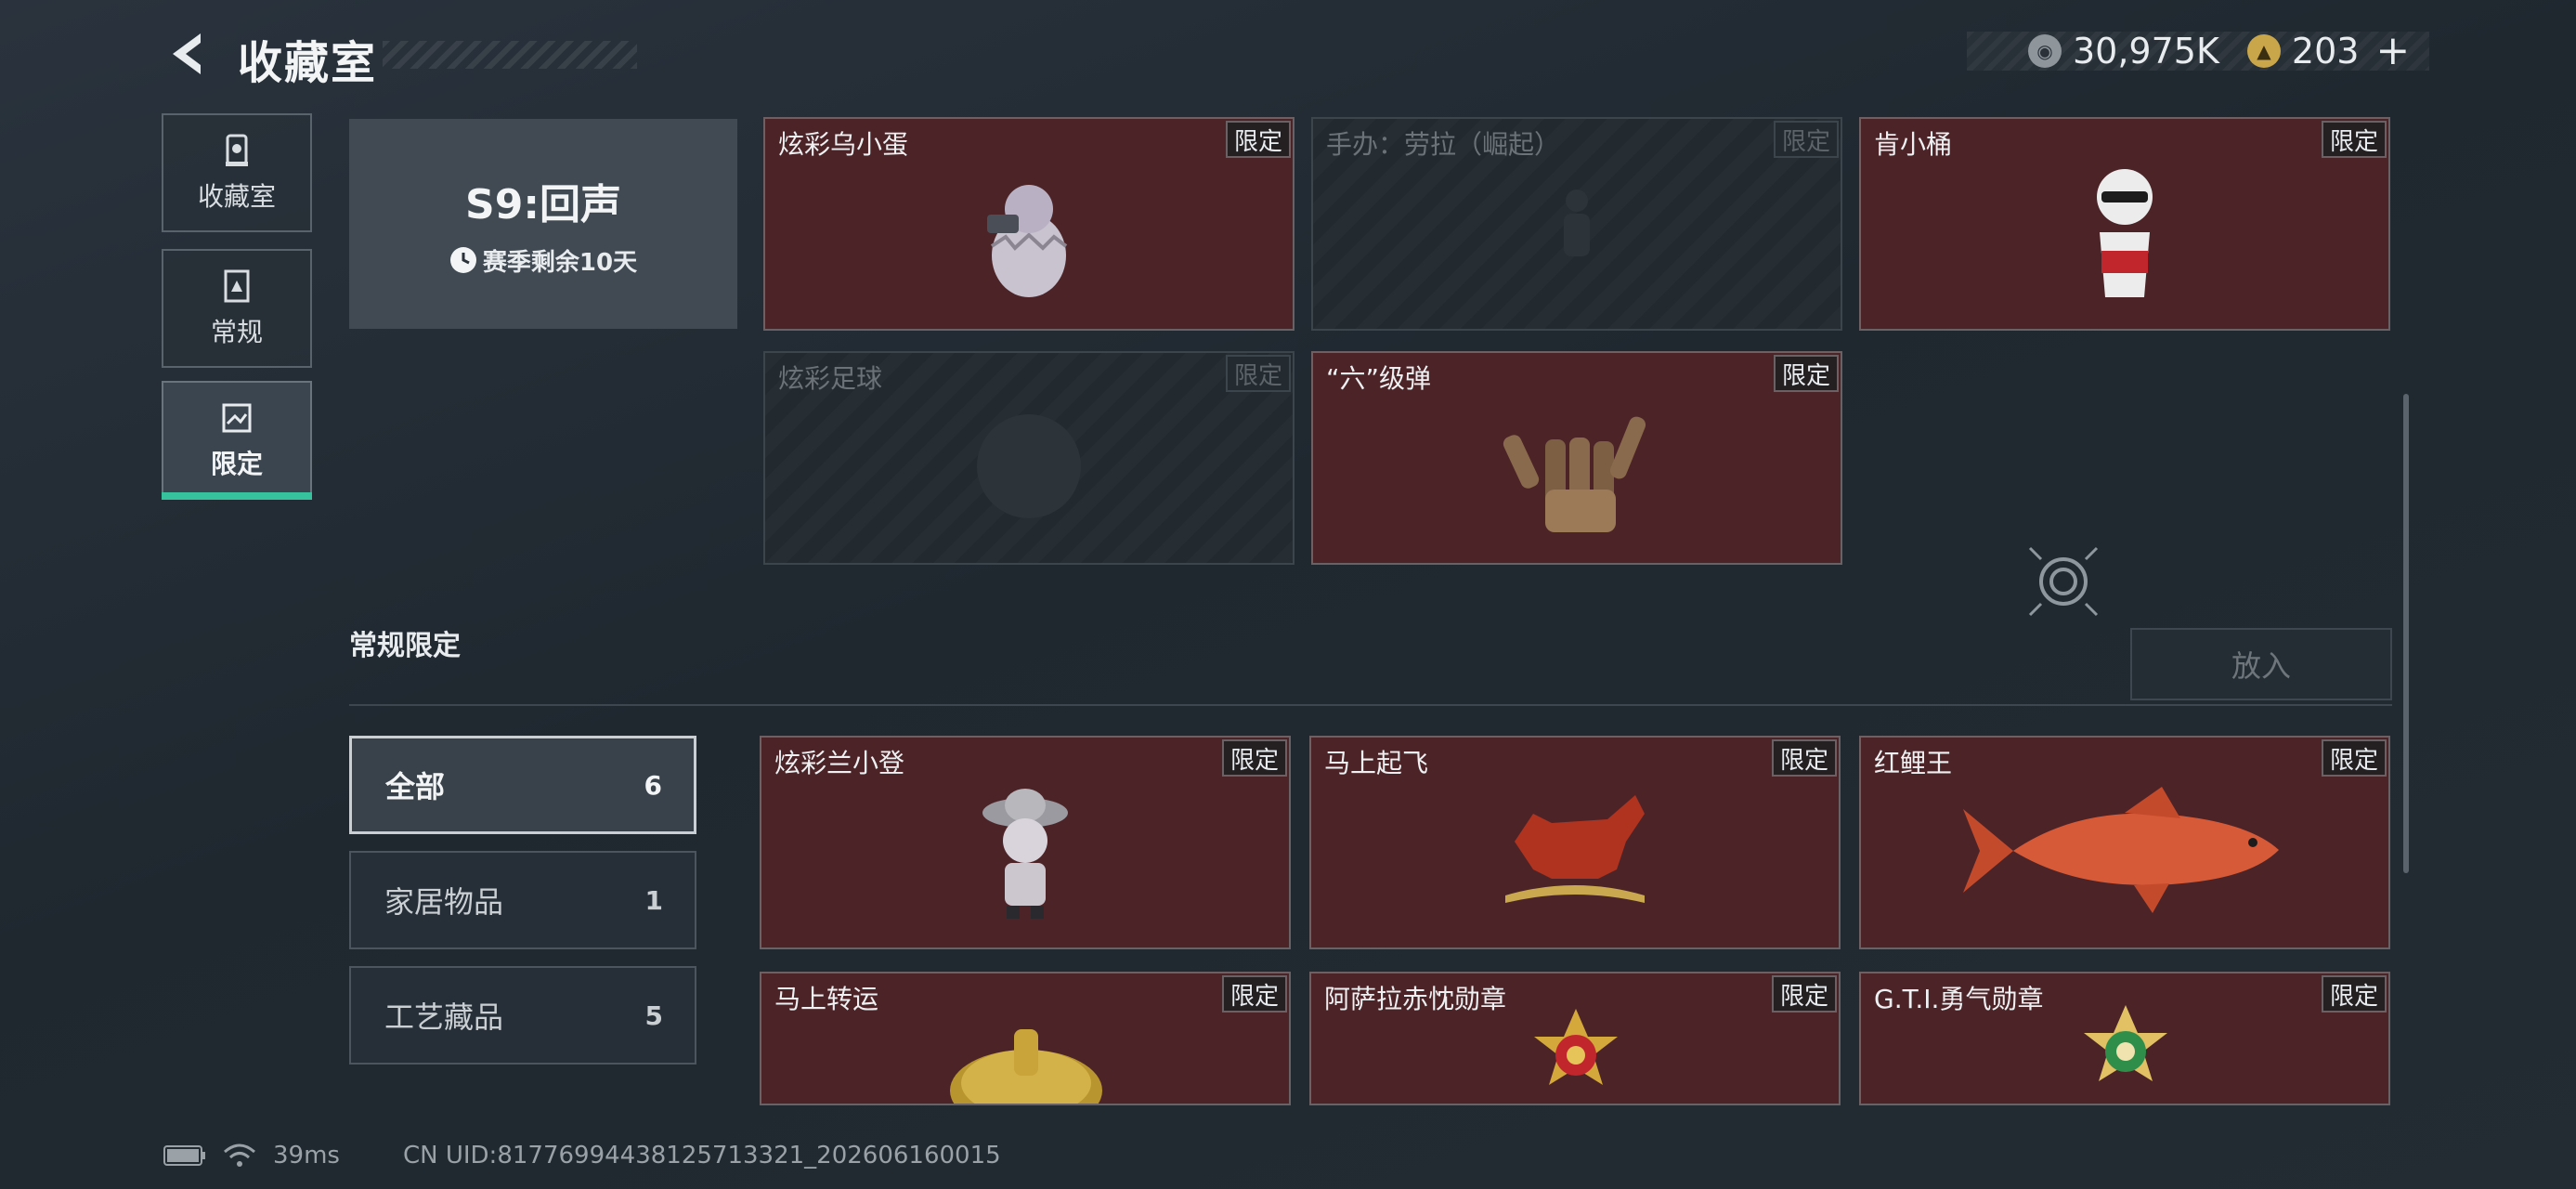 The height and width of the screenshot is (1189, 2576). What do you see at coordinates (237, 150) in the screenshot?
I see `trophy-icon` at bounding box center [237, 150].